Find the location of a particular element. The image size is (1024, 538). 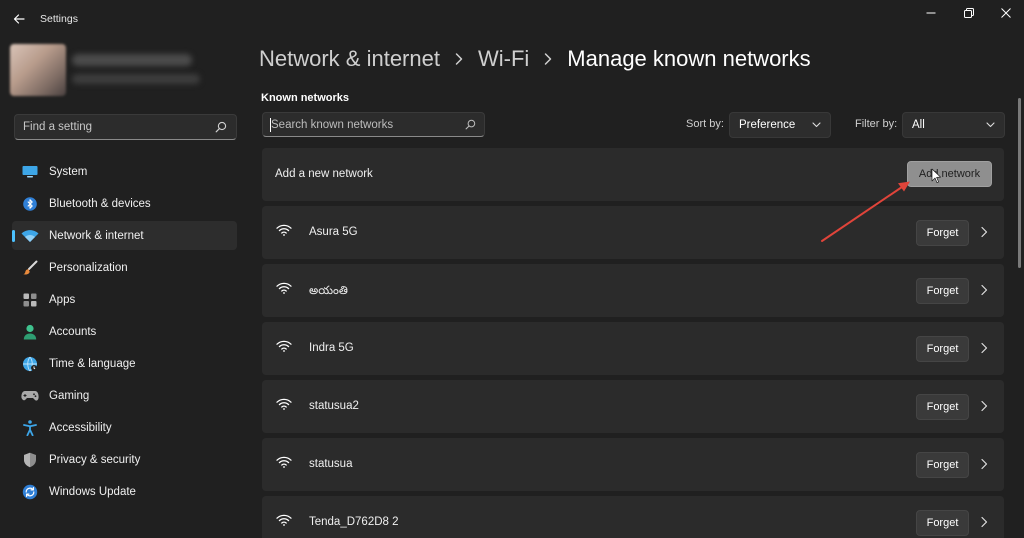

network-name: Tenda_D762D8 2 is located at coordinates (354, 522).